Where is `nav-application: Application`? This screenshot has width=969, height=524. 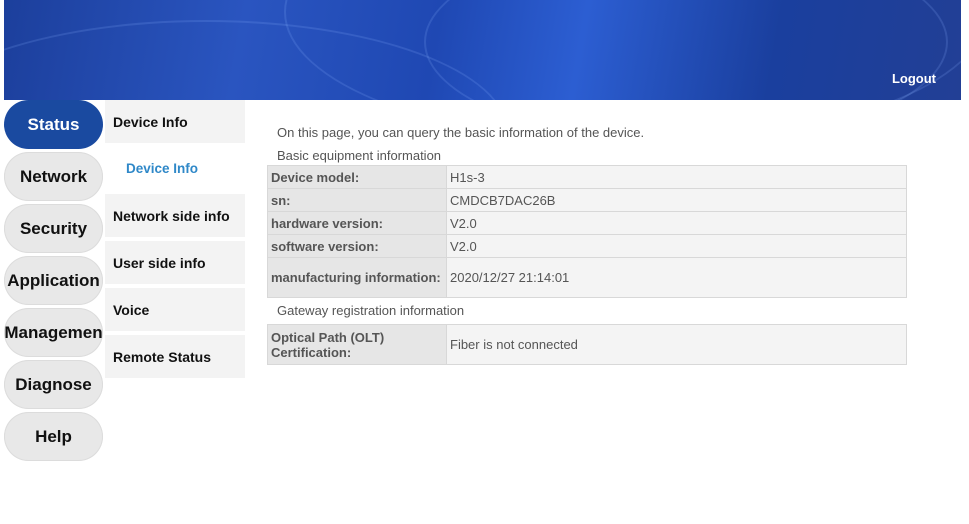
nav-application: Application is located at coordinates (53, 280).